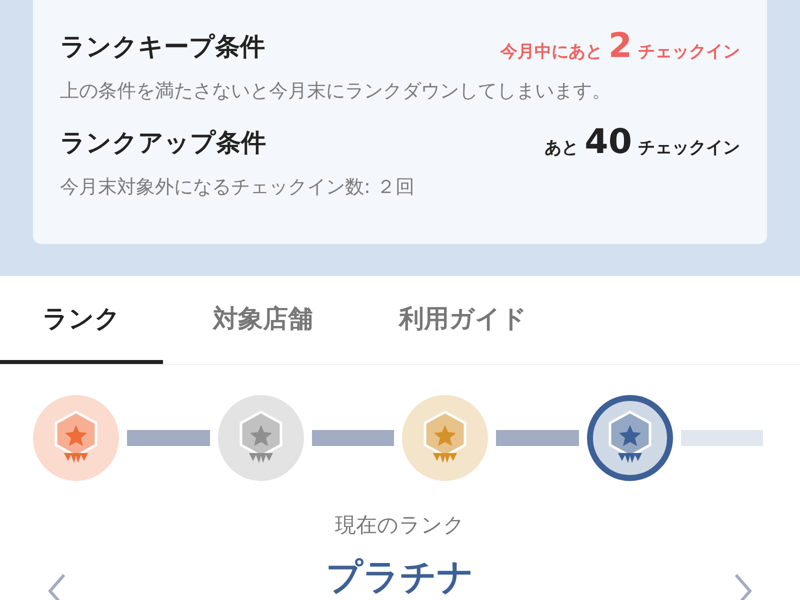 Image resolution: width=800 pixels, height=600 pixels. What do you see at coordinates (620, 46) in the screenshot?
I see `checkin-count: 2` at bounding box center [620, 46].